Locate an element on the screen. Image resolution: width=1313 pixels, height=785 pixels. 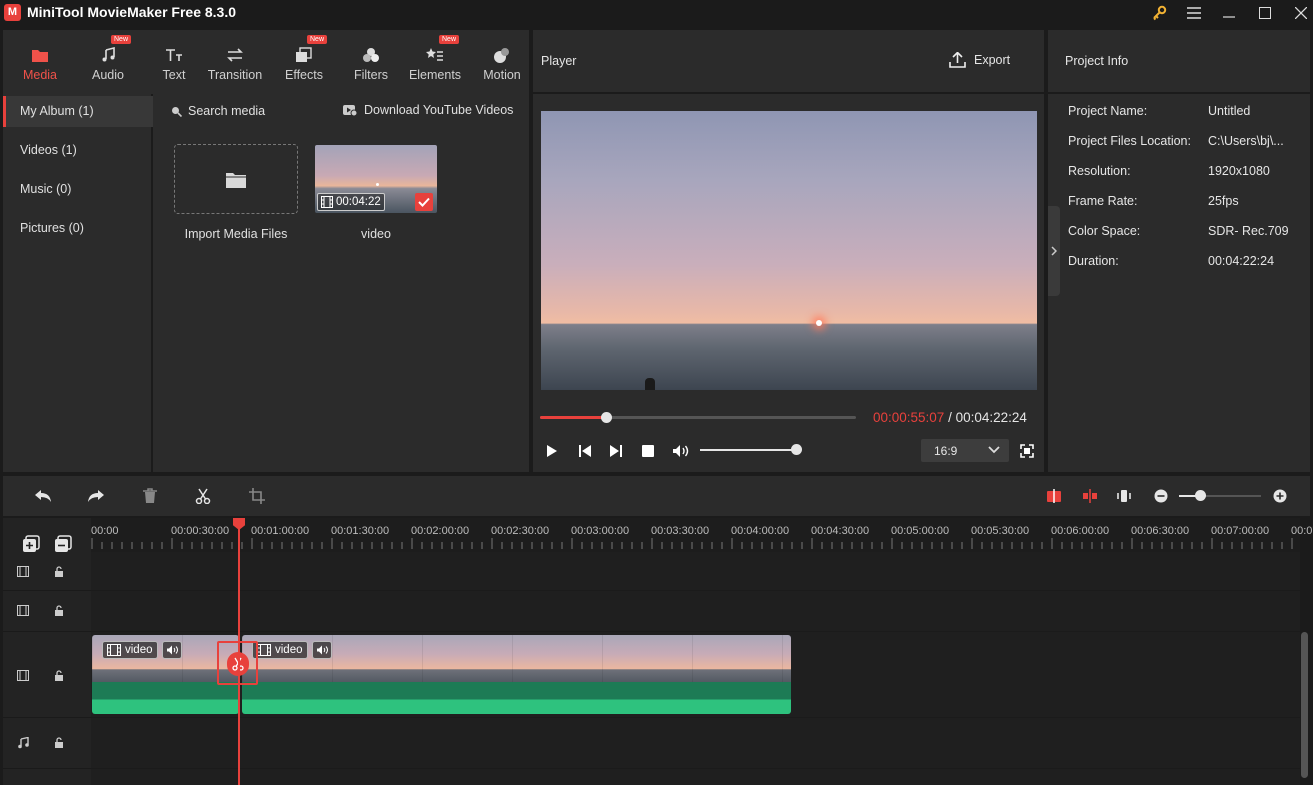
volume-slider-fill is located at coordinates (748, 450).